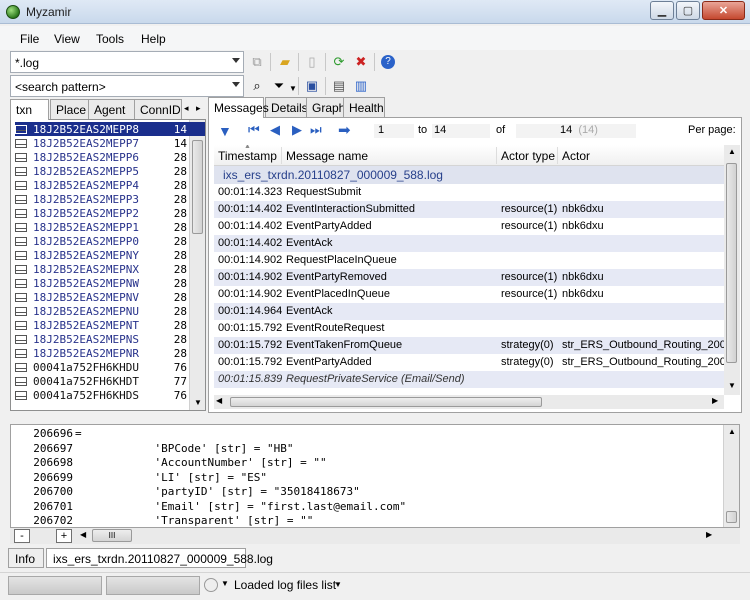 The width and height of the screenshot is (750, 600). Describe the element at coordinates (285, 62) in the screenshot. I see `open-folder-icon: ▰` at that location.